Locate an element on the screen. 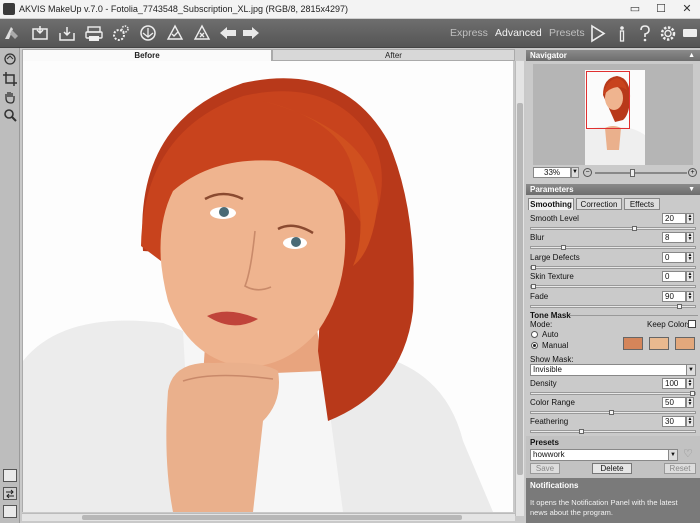  cancel-icon is located at coordinates (202, 33).